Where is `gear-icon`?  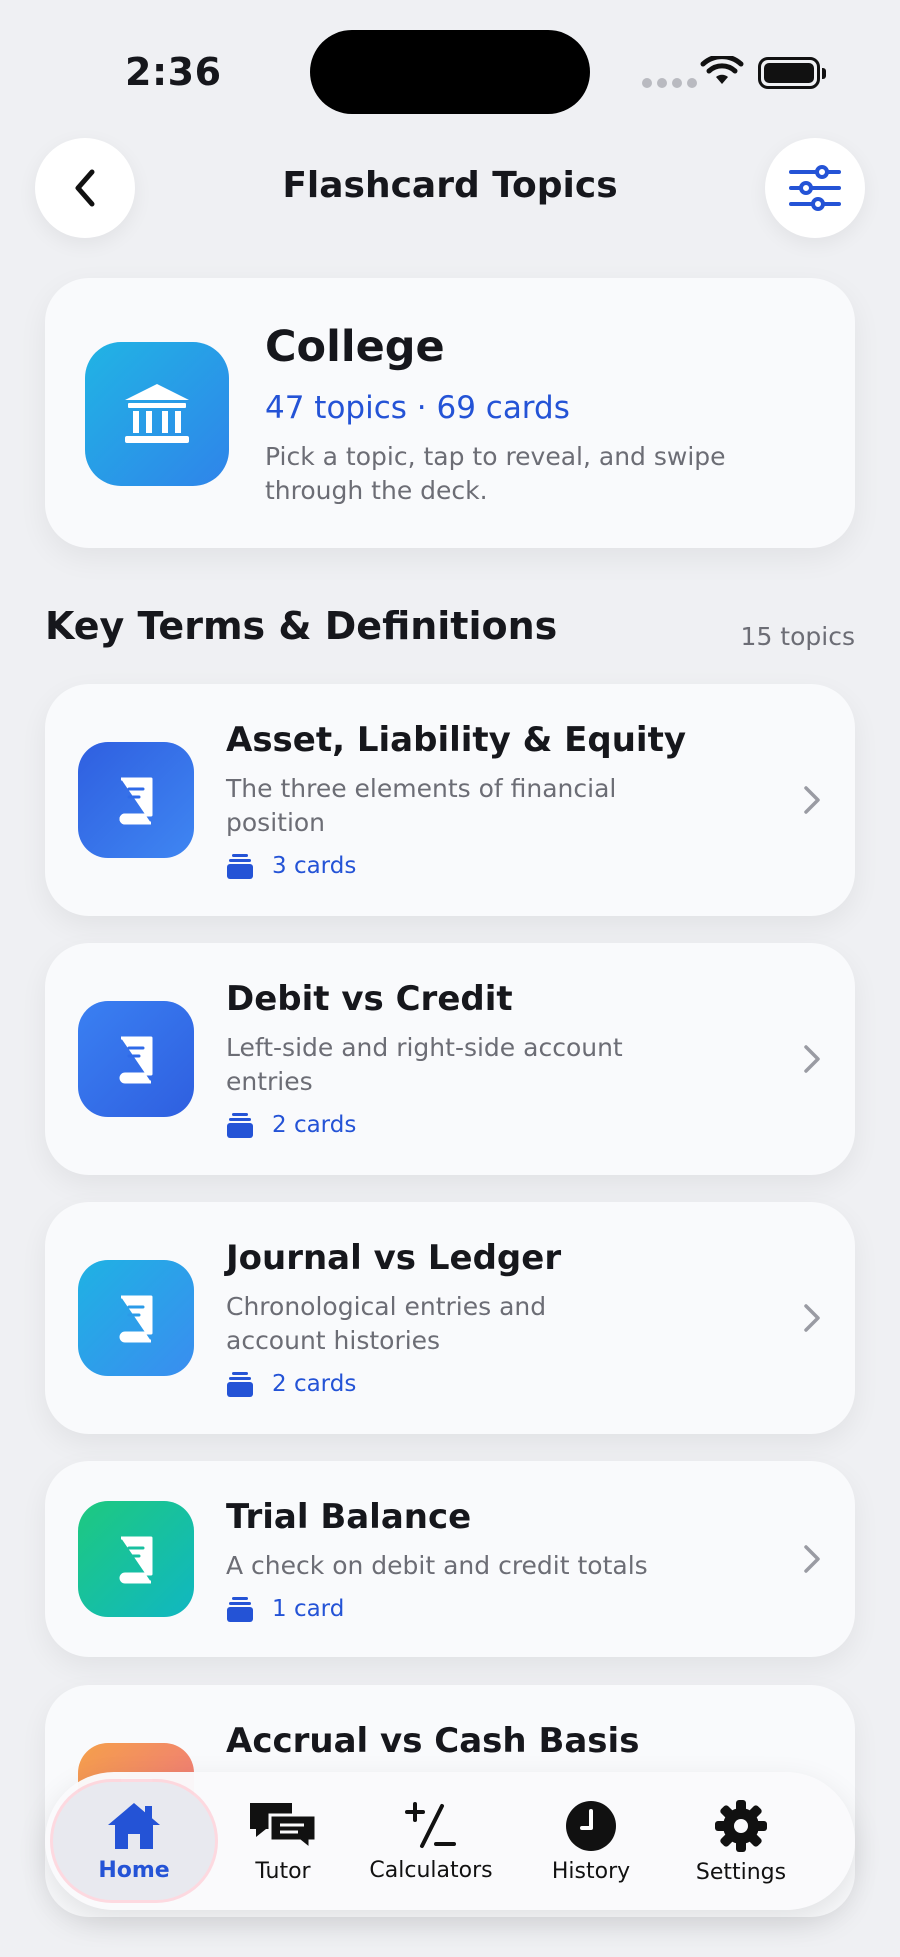
gear-icon is located at coordinates (741, 1825).